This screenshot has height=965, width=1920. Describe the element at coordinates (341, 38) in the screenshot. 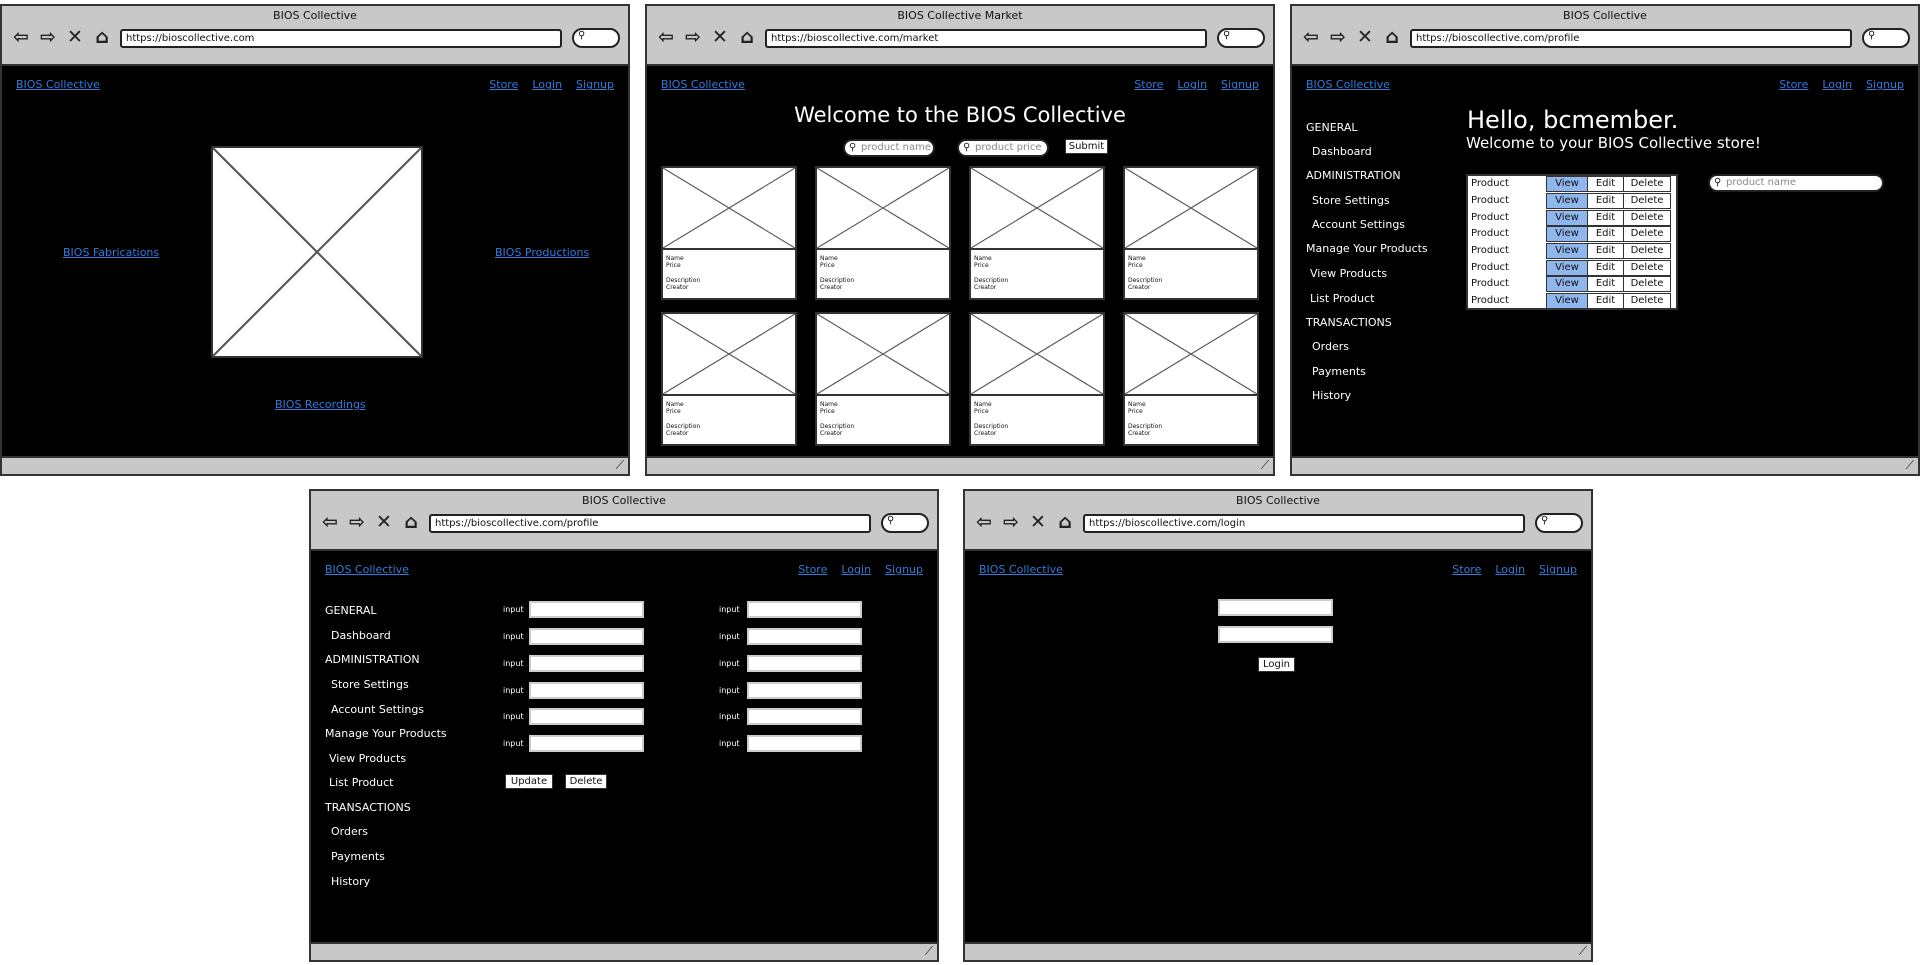

I see `url-bar: https://bioscollective.com` at that location.